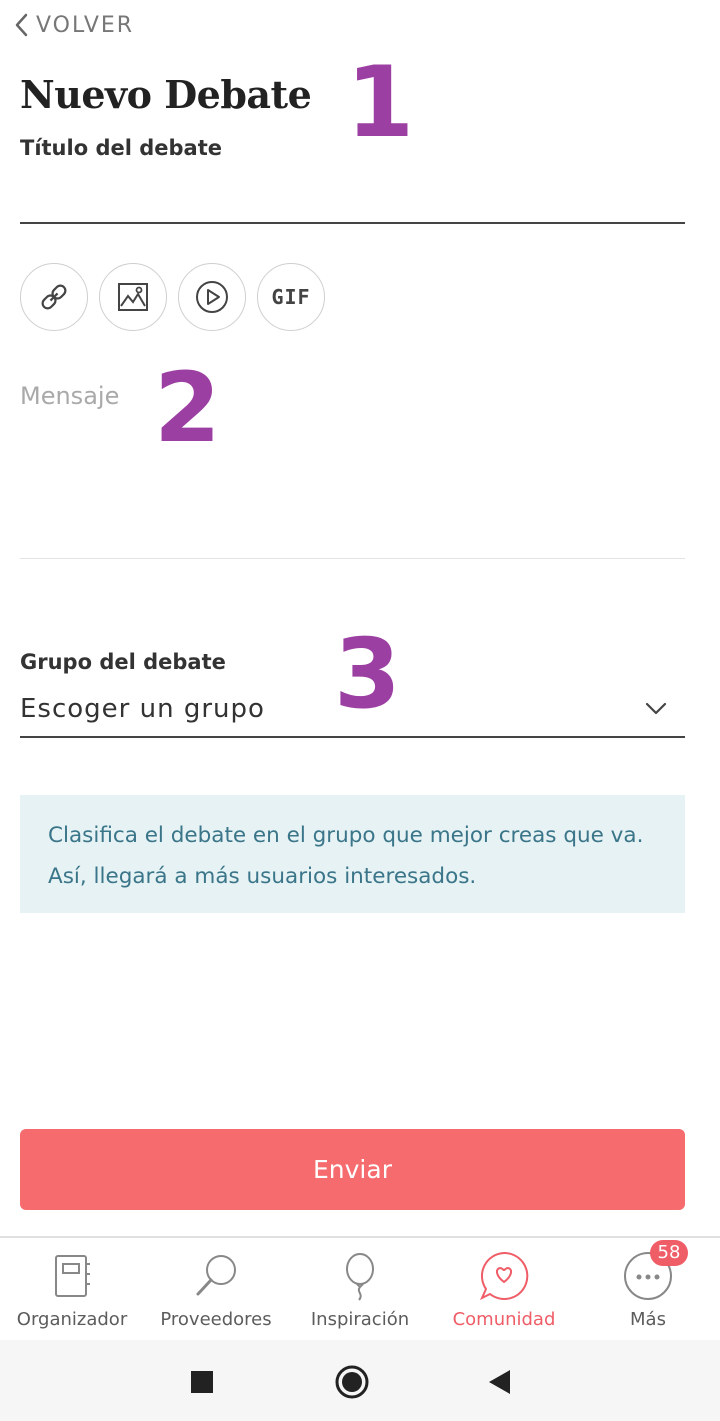  I want to click on gif-icon: GIF, so click(291, 297).